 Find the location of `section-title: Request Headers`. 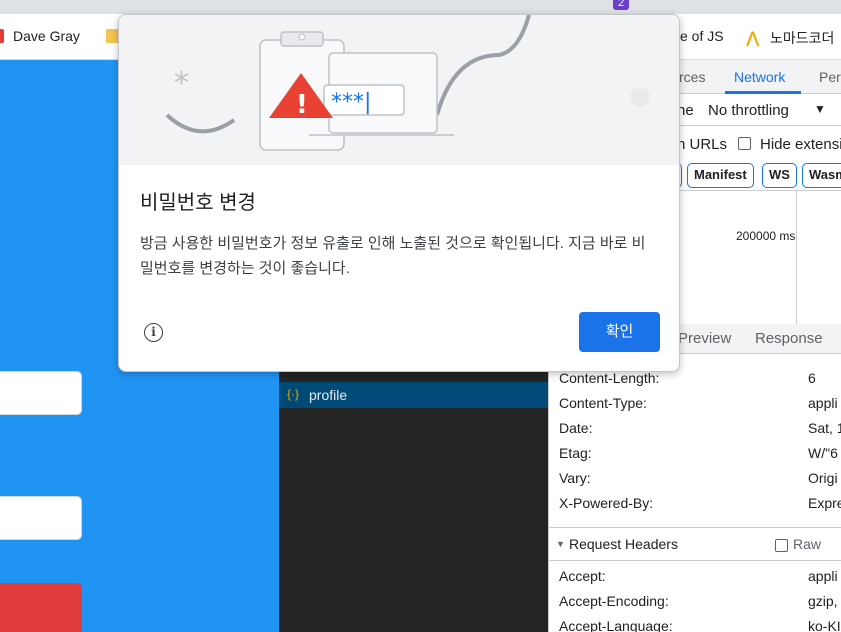

section-title: Request Headers is located at coordinates (623, 544).